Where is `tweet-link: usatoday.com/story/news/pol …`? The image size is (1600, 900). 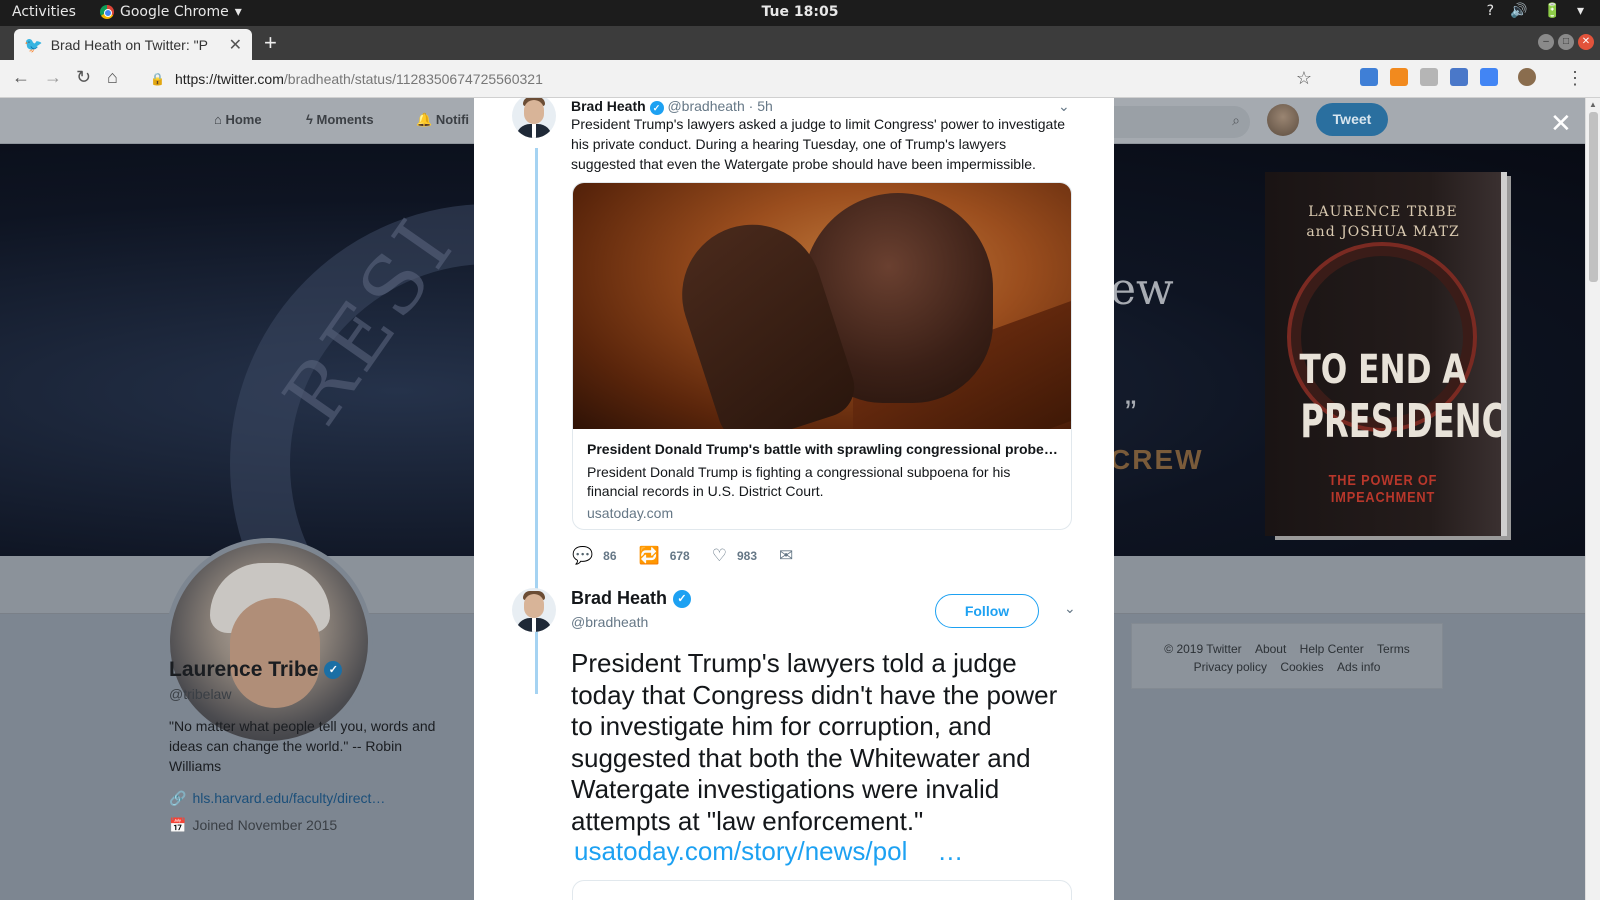
tweet-link: usatoday.com/story/news/pol … is located at coordinates (768, 851).